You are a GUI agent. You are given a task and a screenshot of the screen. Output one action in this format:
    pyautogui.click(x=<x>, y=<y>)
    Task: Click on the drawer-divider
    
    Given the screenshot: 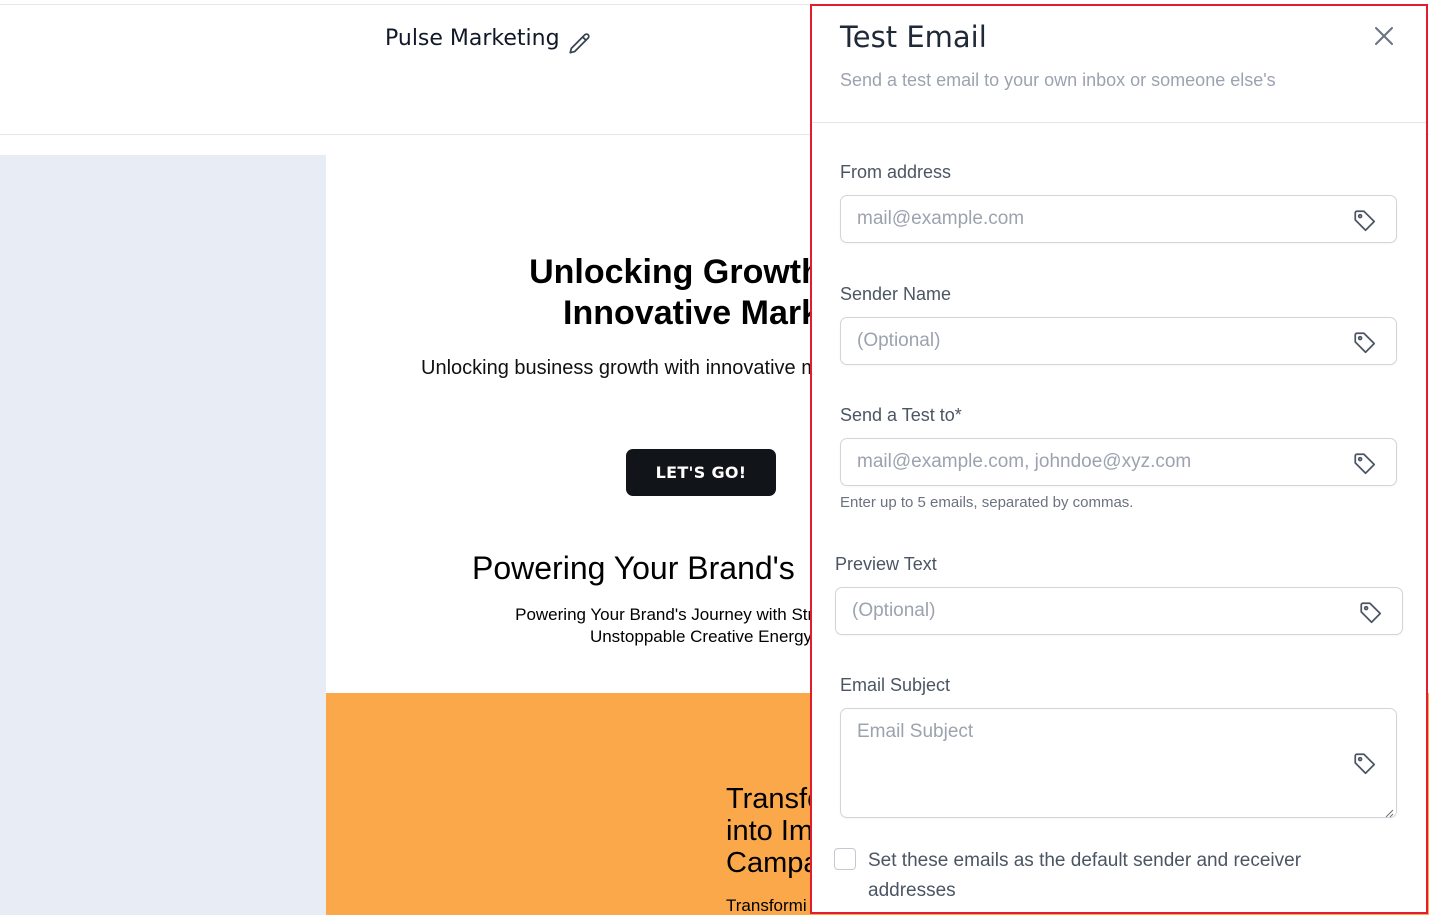 What is the action you would take?
    pyautogui.click(x=1119, y=122)
    